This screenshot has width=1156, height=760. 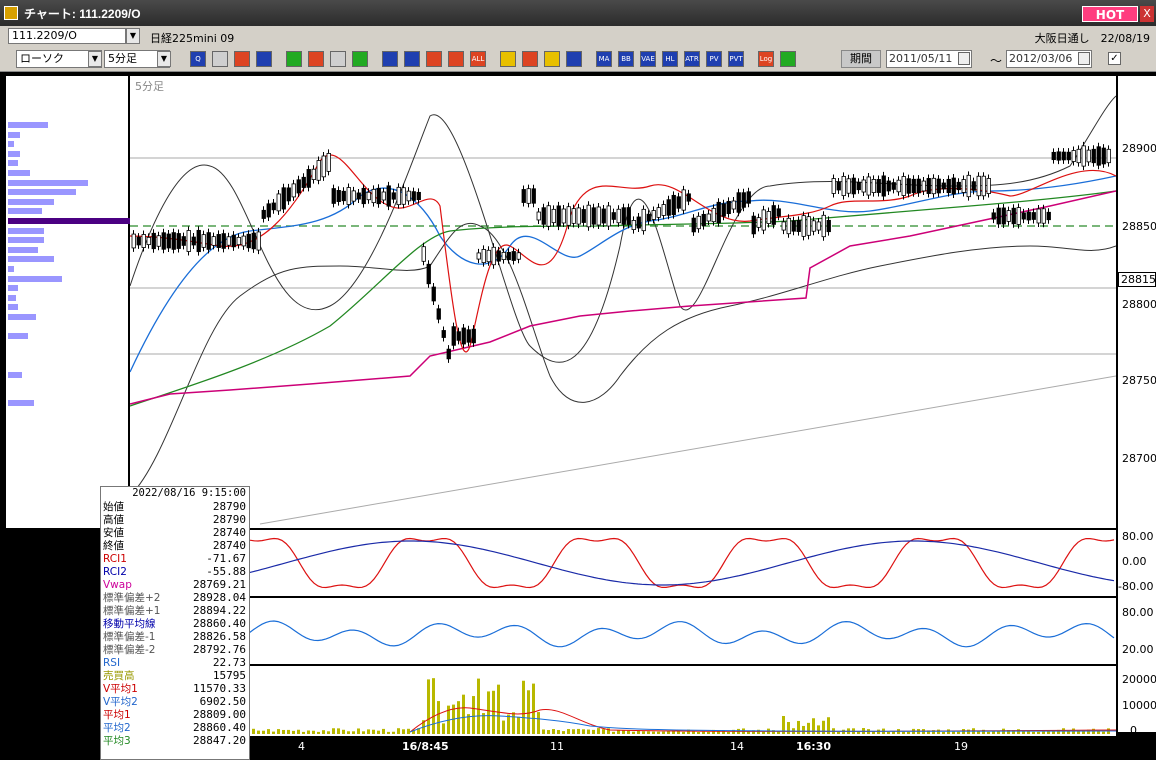 What do you see at coordinates (198, 59) in the screenshot?
I see `toolbar-button-0: Q` at bounding box center [198, 59].